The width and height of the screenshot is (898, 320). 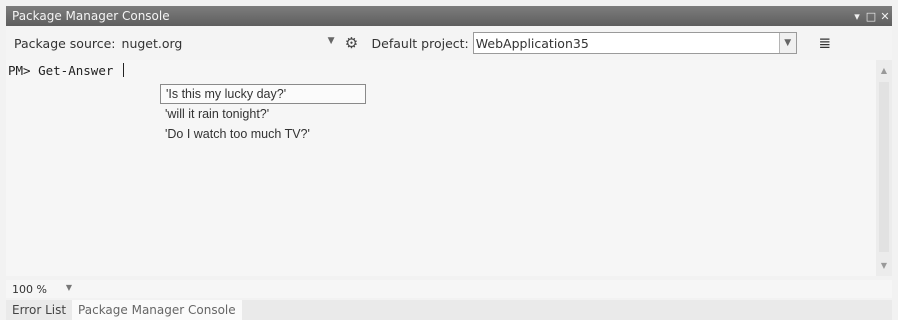 I want to click on scroll-up-icon: ▲, so click(x=884, y=70).